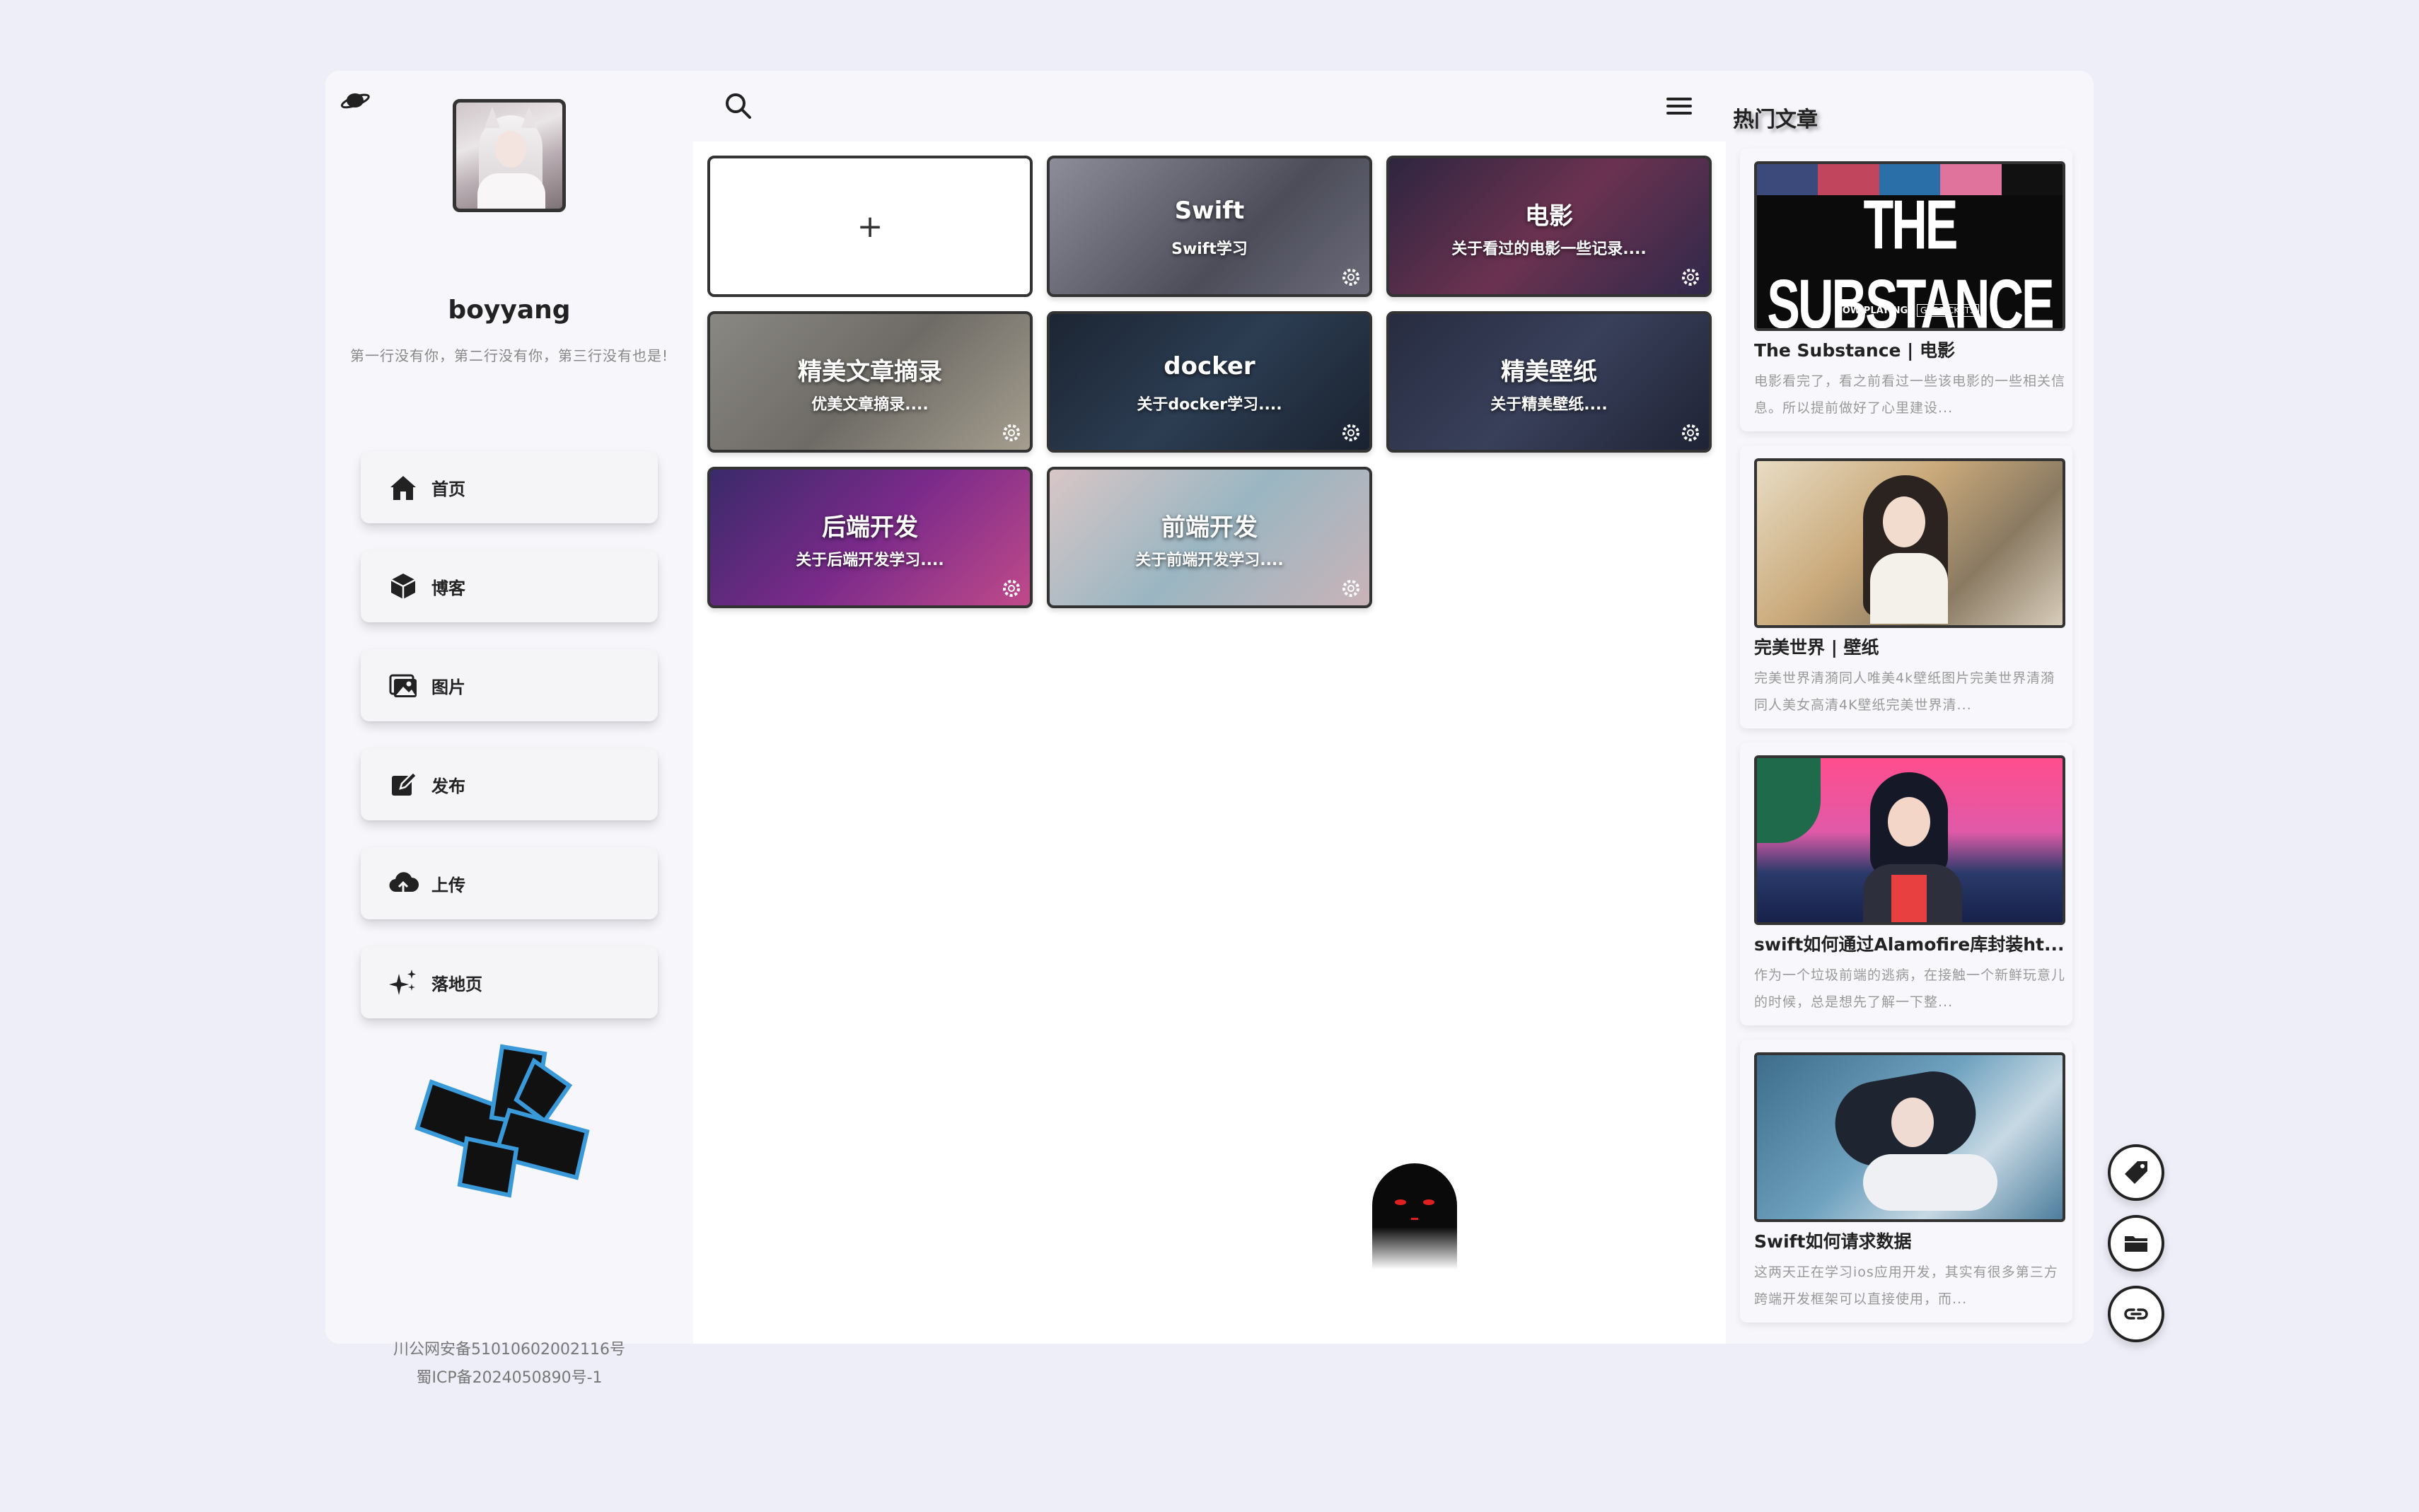  I want to click on sidebar-item-label: 上传, so click(448, 885).